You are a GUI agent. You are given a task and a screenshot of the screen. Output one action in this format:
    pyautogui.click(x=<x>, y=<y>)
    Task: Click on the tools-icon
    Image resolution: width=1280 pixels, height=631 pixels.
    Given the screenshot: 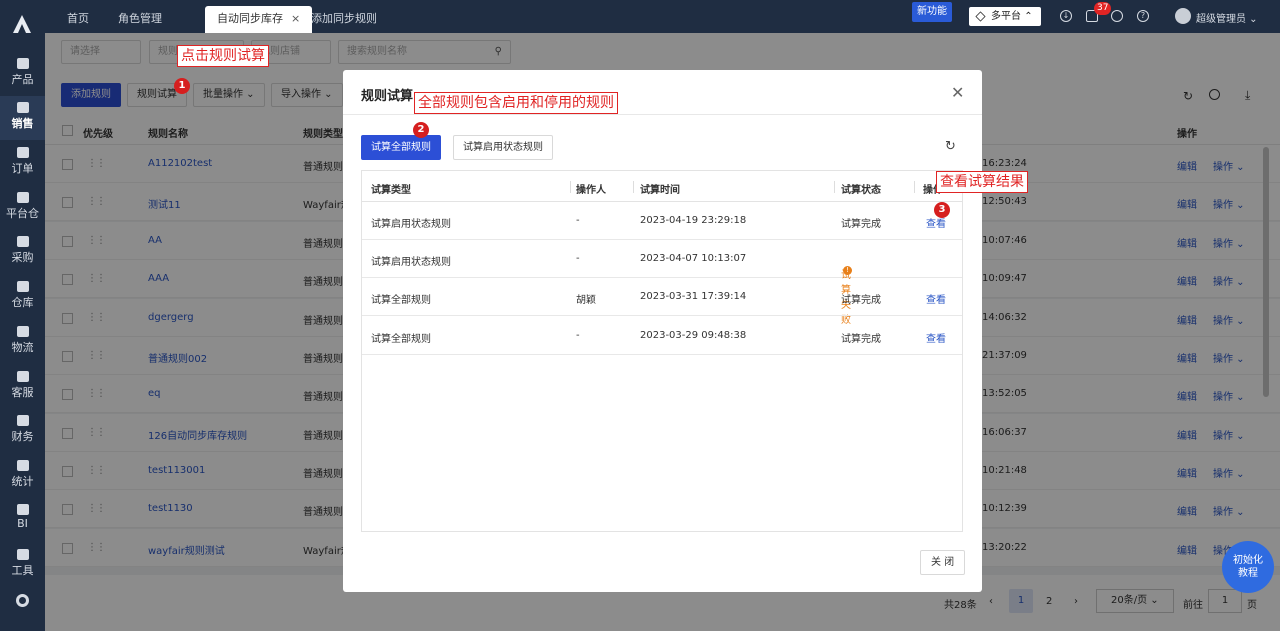 What is the action you would take?
    pyautogui.click(x=22, y=554)
    